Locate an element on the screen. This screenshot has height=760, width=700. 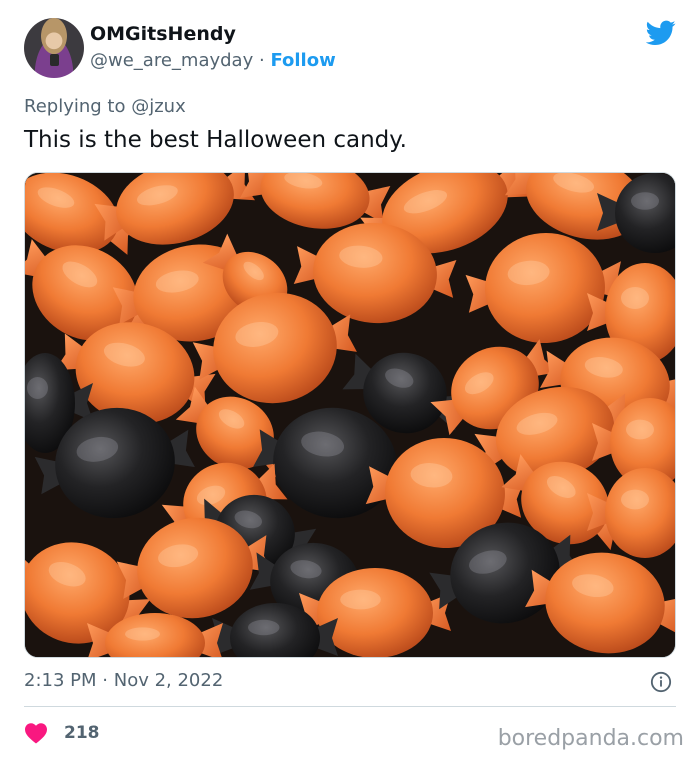
replying-to-label: Replying to is located at coordinates (75, 106).